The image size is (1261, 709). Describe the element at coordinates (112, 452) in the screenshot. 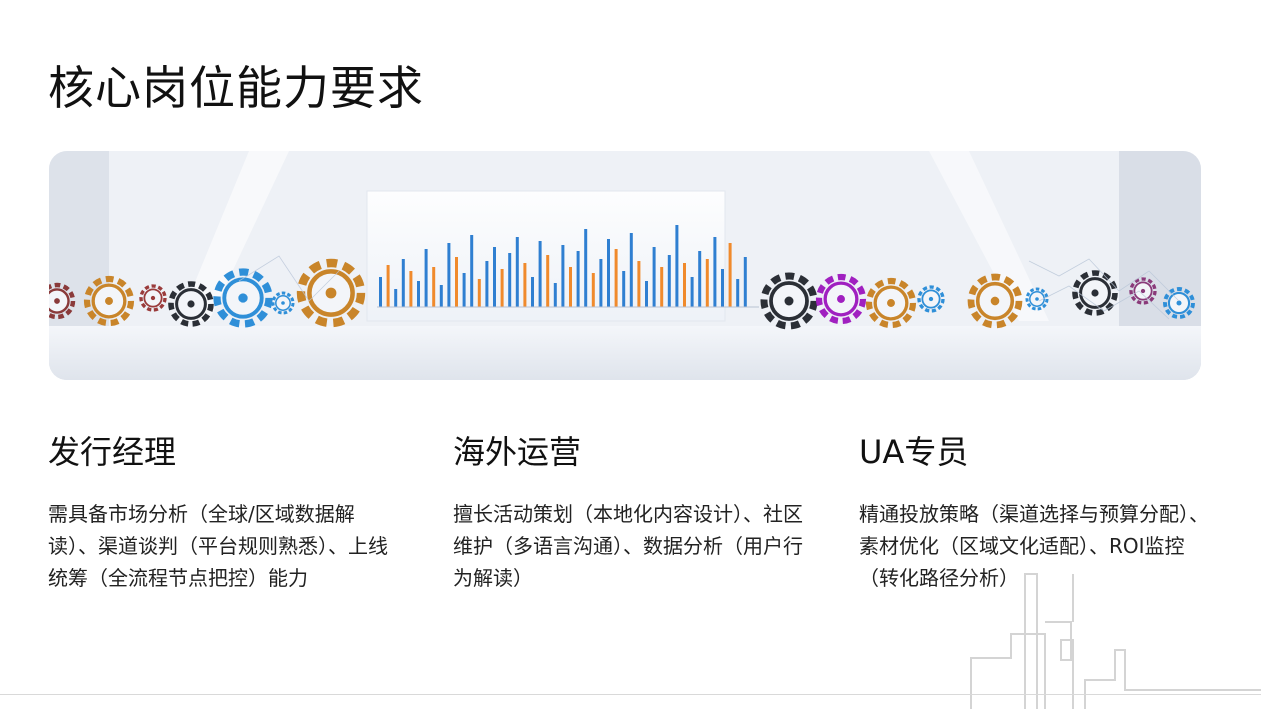

I see `role-title: 发行经理` at that location.